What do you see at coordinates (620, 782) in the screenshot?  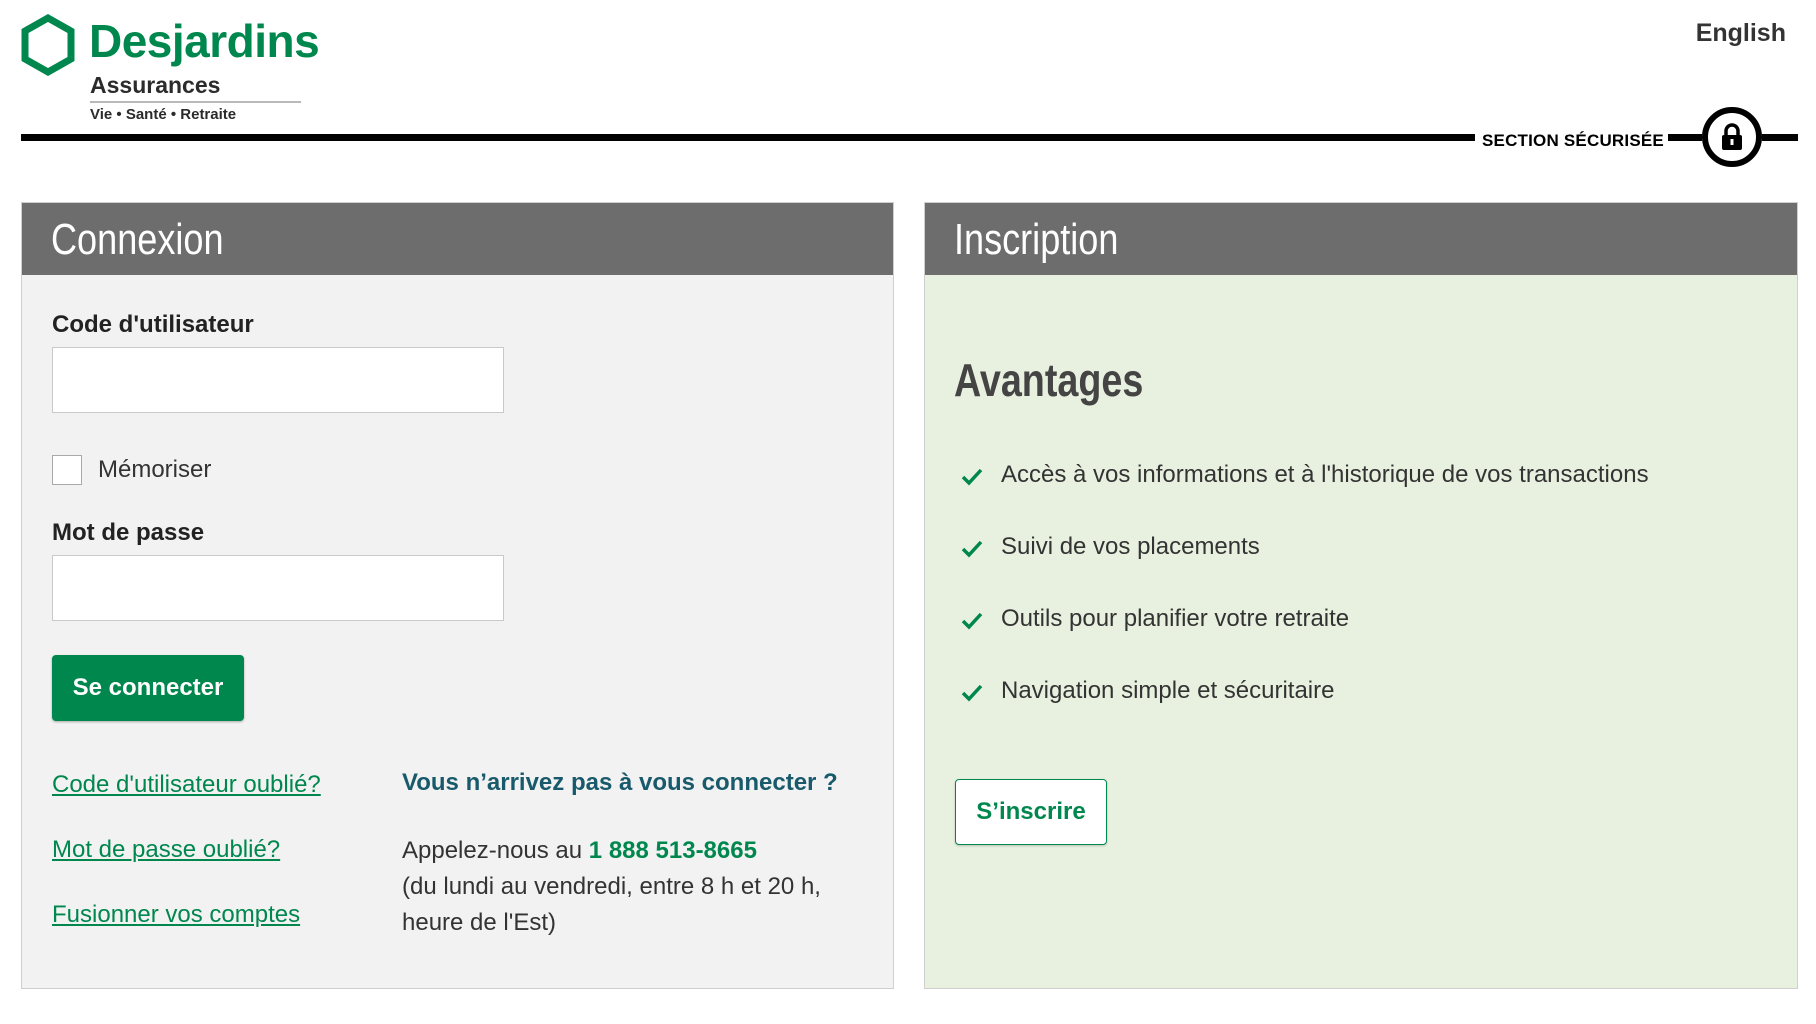 I see `login-help-title: Vous n’arrivez pas à vous connecter ?` at bounding box center [620, 782].